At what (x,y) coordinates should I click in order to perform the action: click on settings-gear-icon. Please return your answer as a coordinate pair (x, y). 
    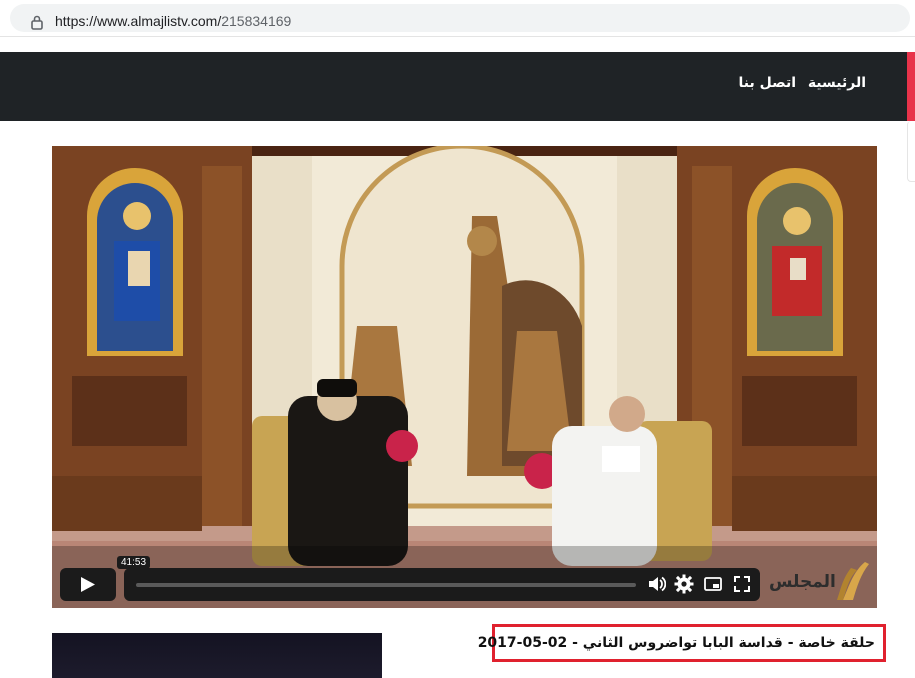
    Looking at the image, I should click on (684, 584).